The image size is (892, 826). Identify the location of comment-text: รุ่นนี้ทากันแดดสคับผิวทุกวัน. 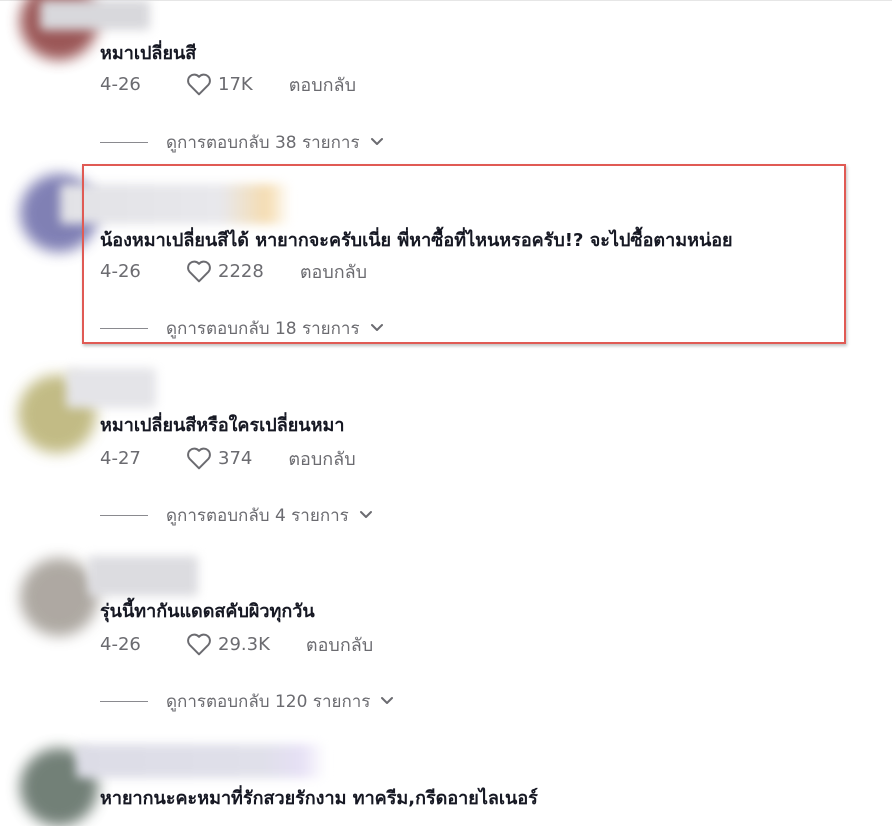
(207, 611).